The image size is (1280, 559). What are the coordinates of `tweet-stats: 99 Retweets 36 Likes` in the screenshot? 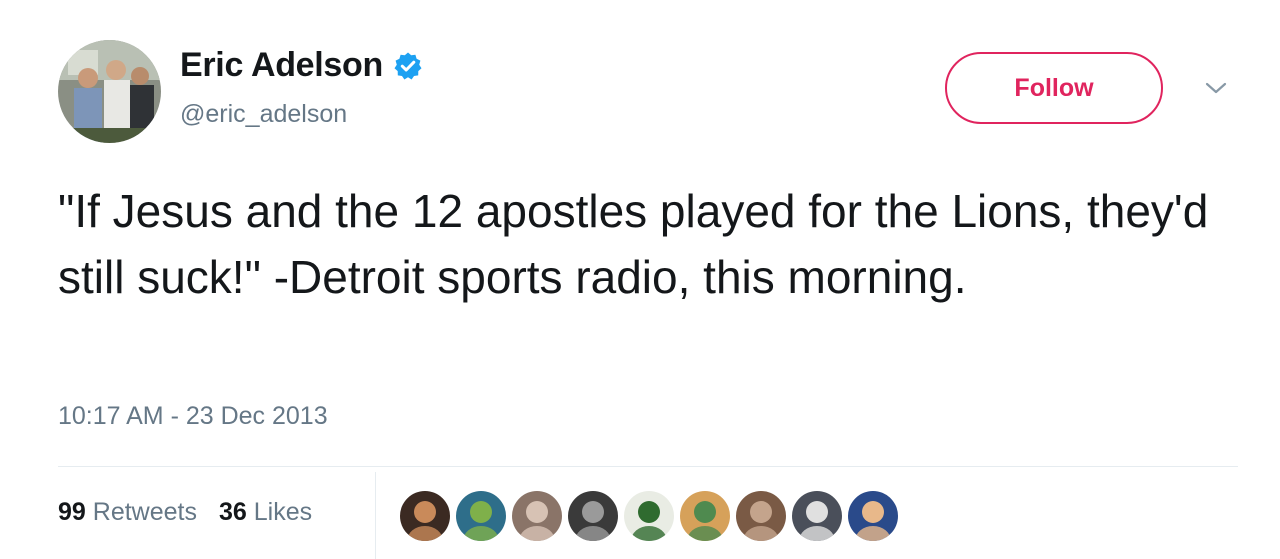 It's located at (185, 512).